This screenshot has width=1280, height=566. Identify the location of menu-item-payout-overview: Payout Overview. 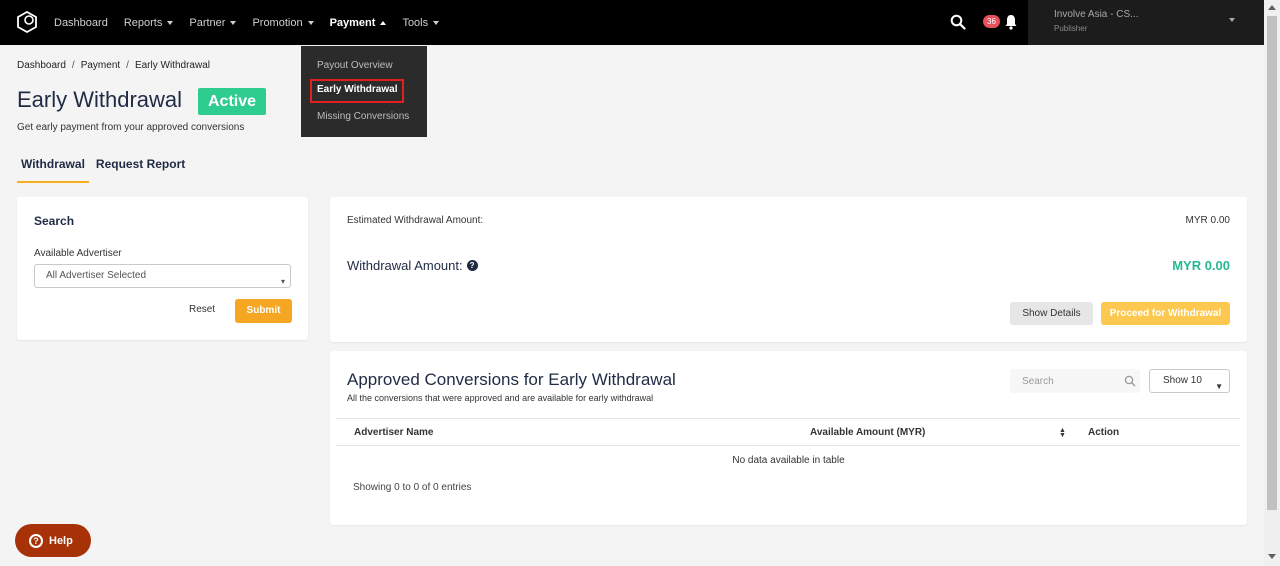
(355, 65).